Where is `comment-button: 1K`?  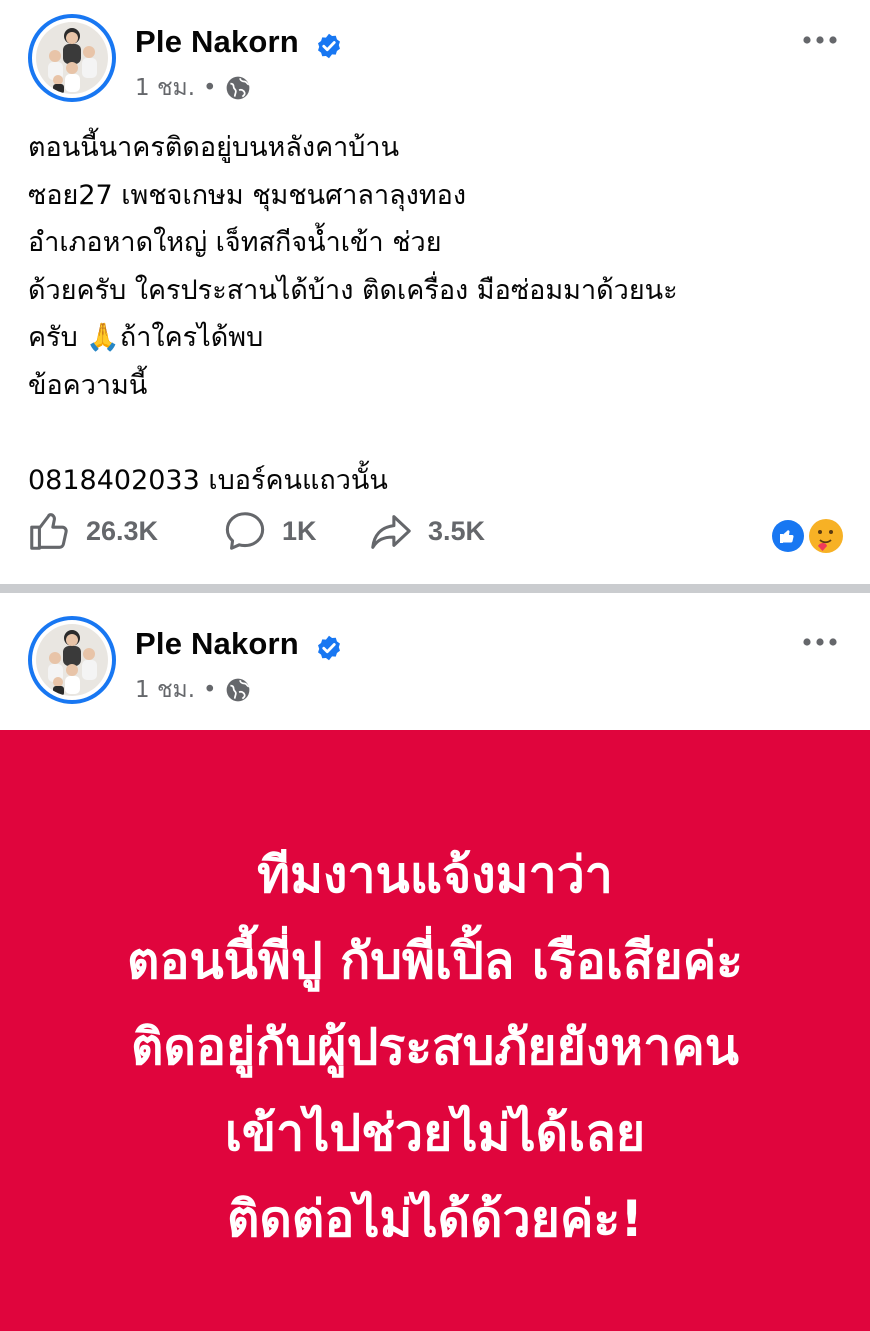
comment-button: 1K is located at coordinates (269, 531).